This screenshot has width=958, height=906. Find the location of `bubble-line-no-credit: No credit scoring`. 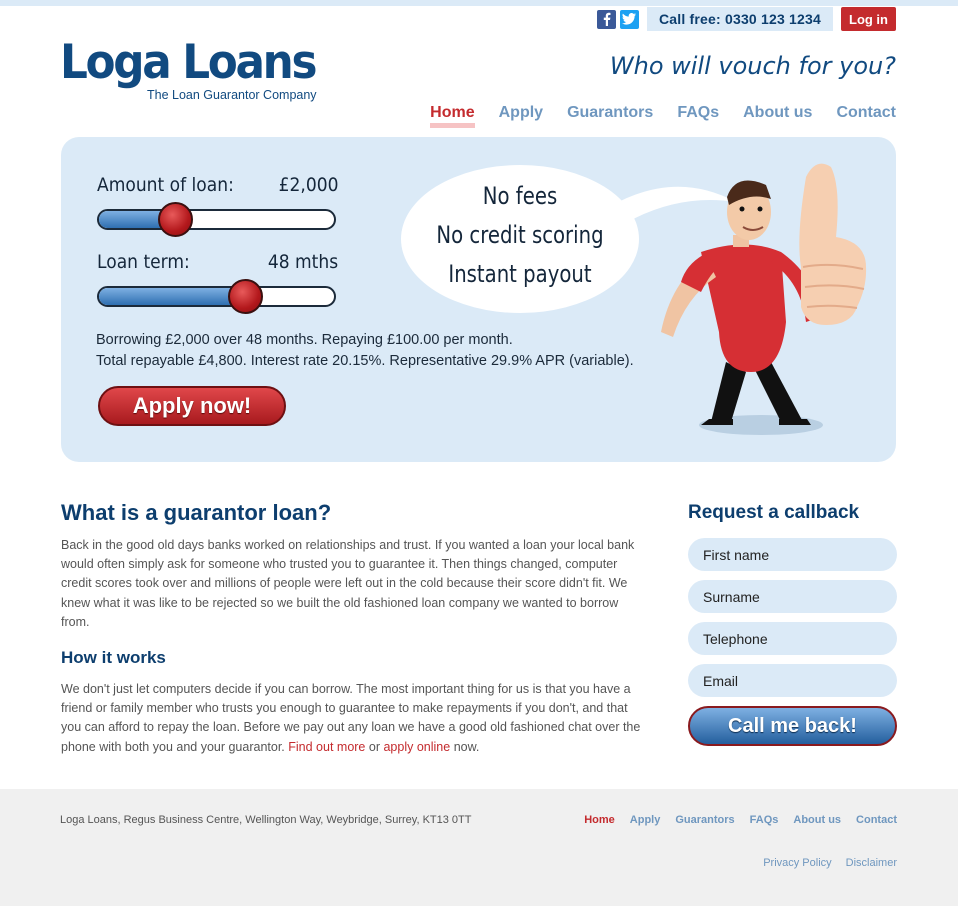

bubble-line-no-credit: No credit scoring is located at coordinates (520, 235).